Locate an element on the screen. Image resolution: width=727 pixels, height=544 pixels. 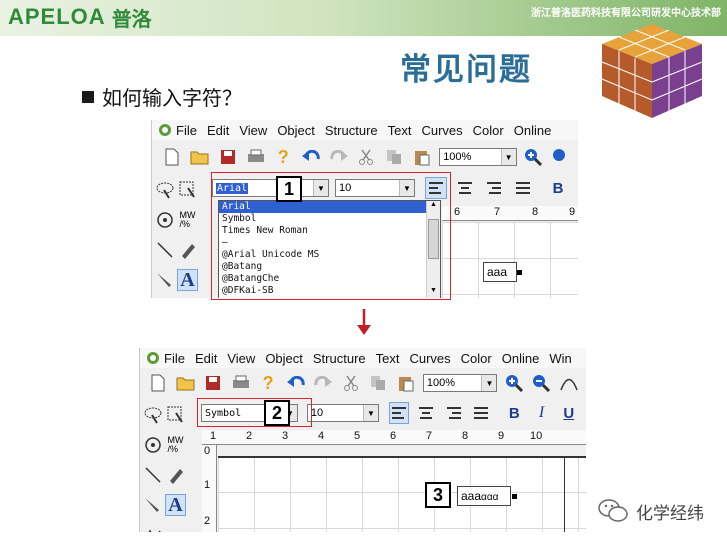
align-left-icon is located at coordinates (399, 413).